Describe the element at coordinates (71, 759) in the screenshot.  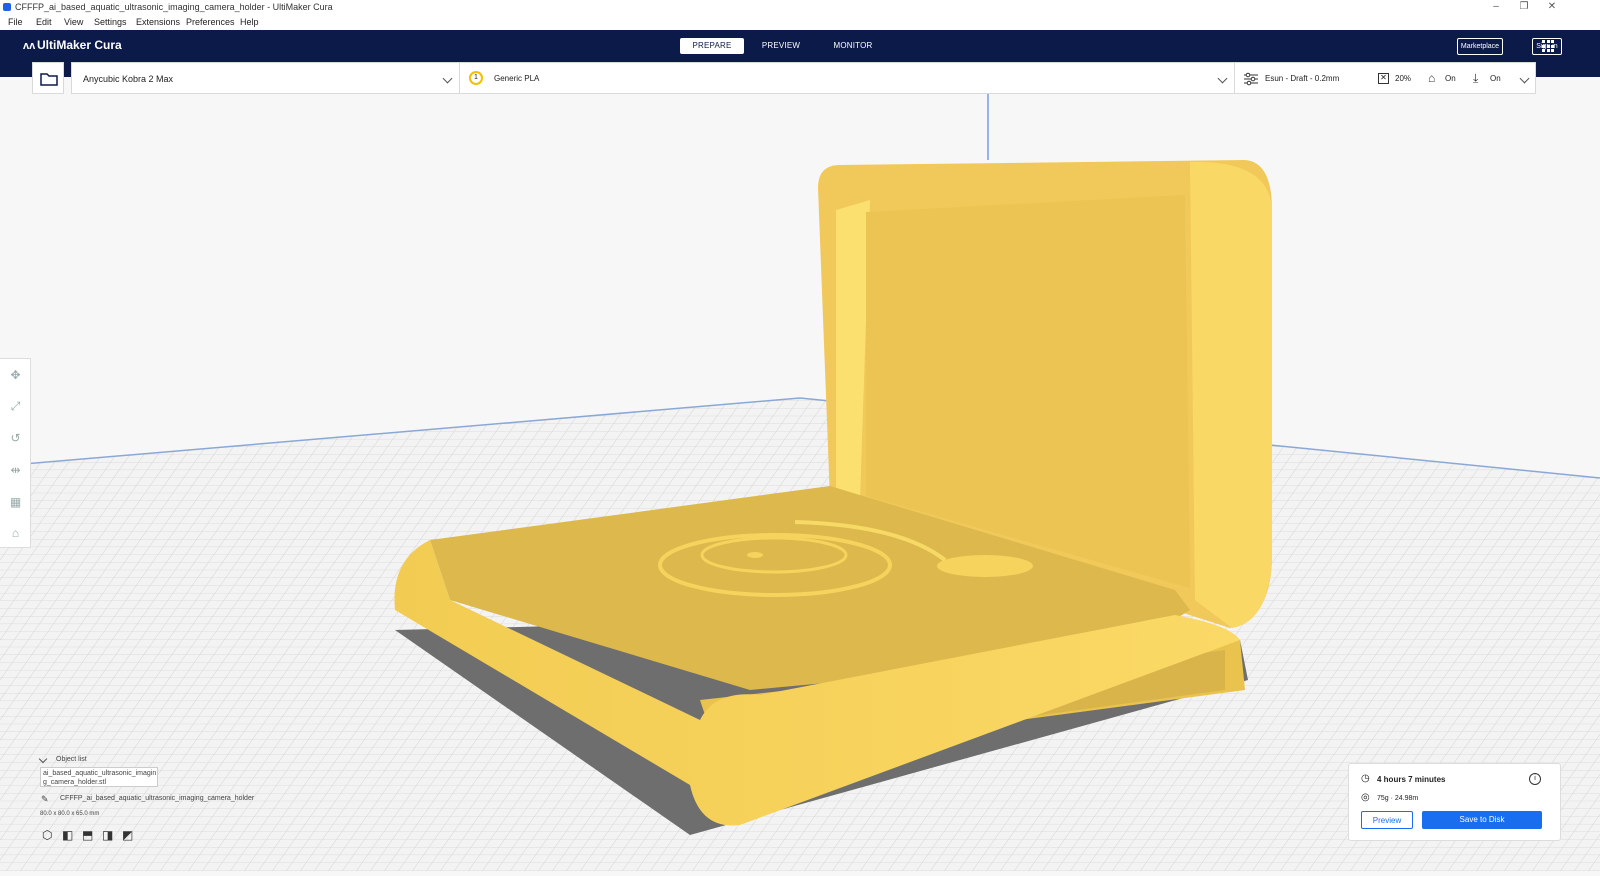
I see `object-list-header: Object list` at that location.